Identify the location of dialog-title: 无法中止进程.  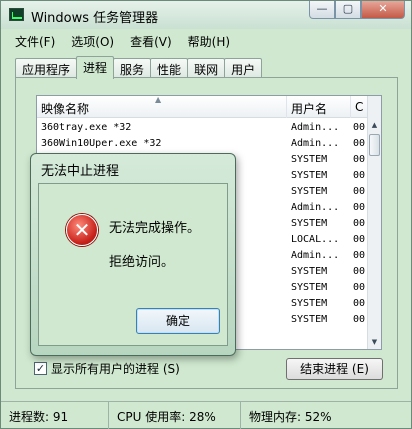
(80, 171).